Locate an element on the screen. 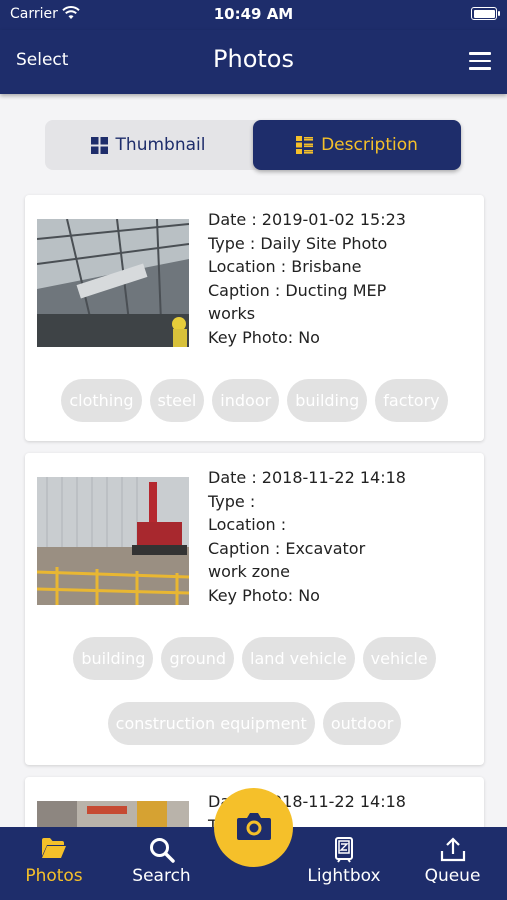 The height and width of the screenshot is (900, 507). tag-chip: vehicle is located at coordinates (399, 658).